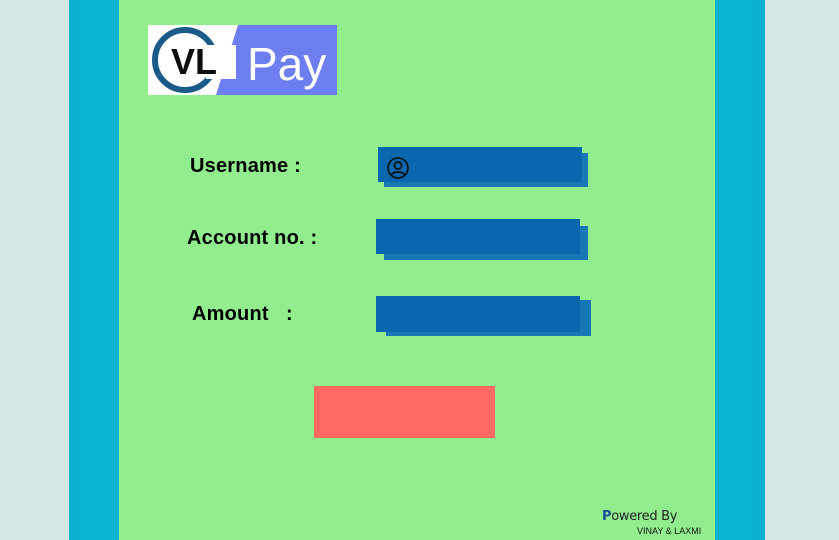 This screenshot has height=540, width=839. Describe the element at coordinates (252, 238) in the screenshot. I see `account-label: Account no. :` at that location.